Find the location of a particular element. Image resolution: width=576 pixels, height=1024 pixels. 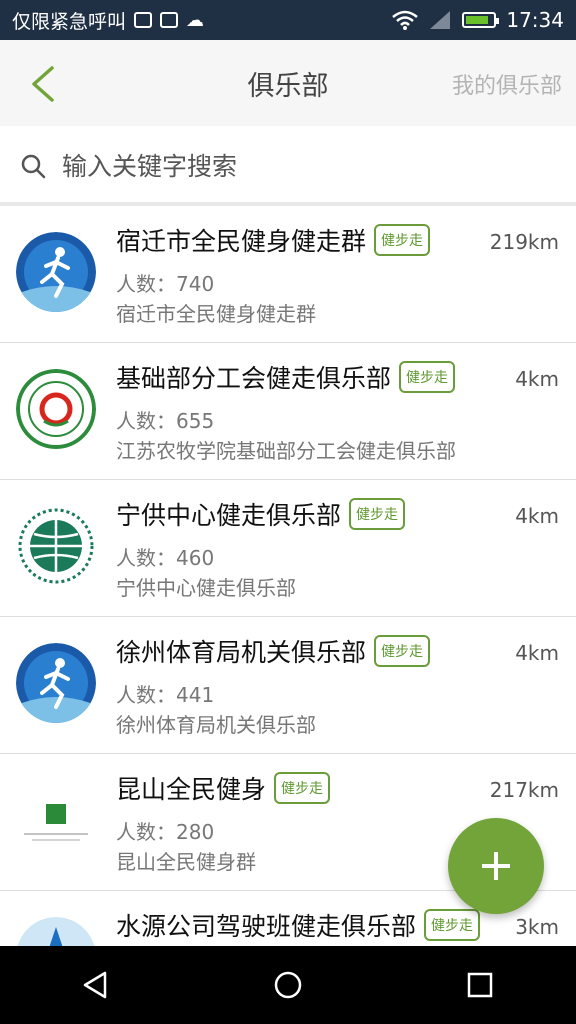

club-description: 宁供中心健走俱乐部 is located at coordinates (206, 588).